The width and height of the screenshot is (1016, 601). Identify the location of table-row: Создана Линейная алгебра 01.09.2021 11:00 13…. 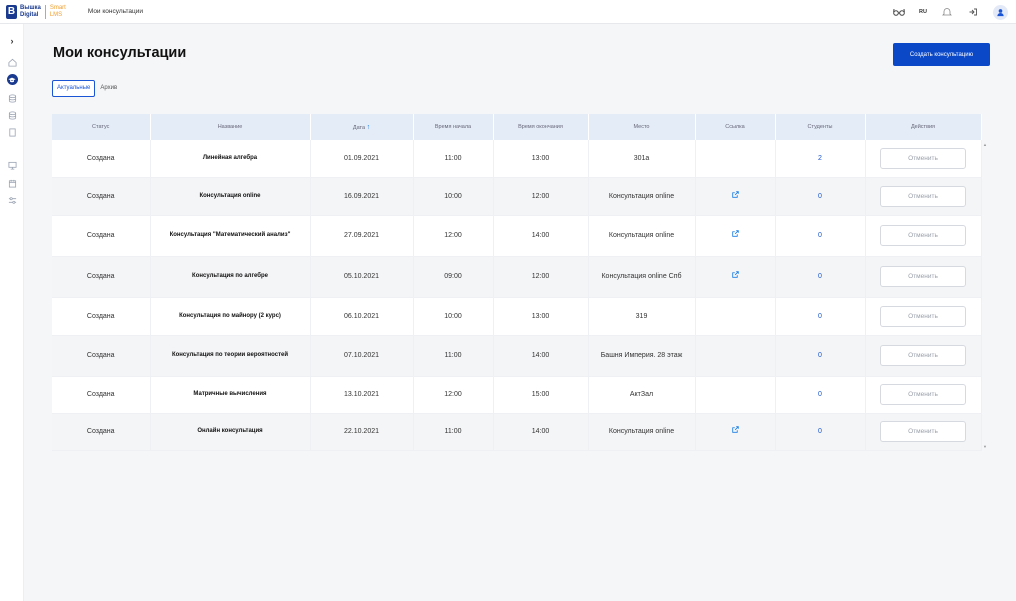
(517, 159).